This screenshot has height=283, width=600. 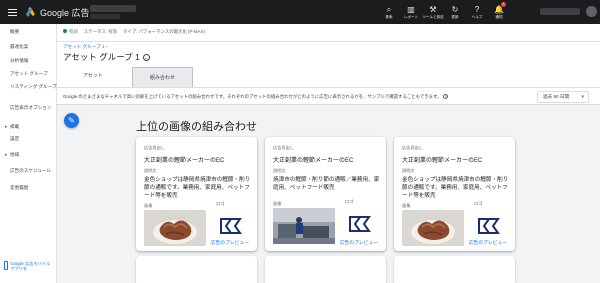 What do you see at coordinates (300, 12) in the screenshot?
I see `top-bar: Google 広告 ⌕ 検索 ▥ レポート ⚒ ツールと設定 ↻ 更新? ヘルプ 🔔 通知 1` at bounding box center [300, 12].